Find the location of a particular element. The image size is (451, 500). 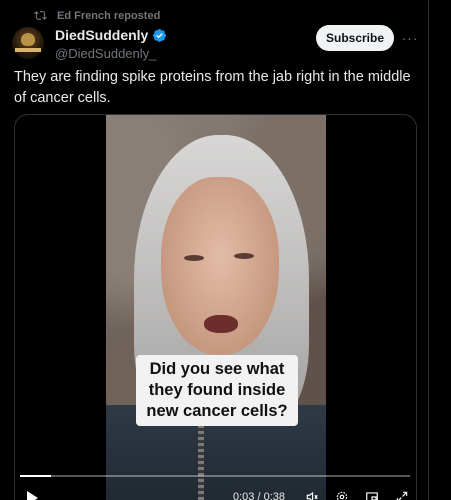

avatar is located at coordinates (28, 43).